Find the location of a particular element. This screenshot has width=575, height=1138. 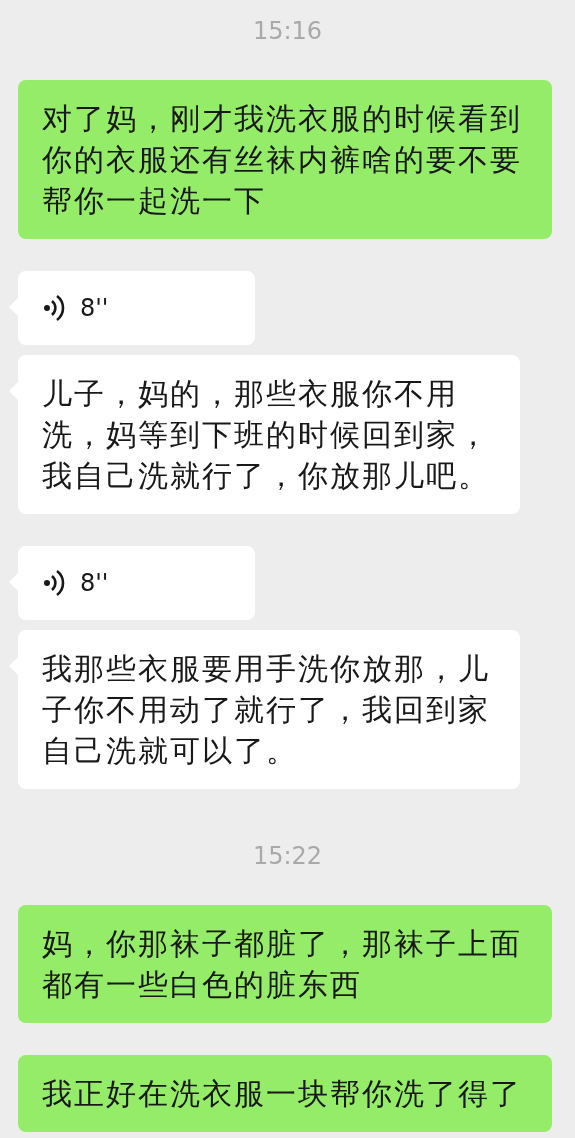

message-bubble: 妈，你那袜子都脏了，那袜子上面都有一些白色的脏东西 is located at coordinates (285, 964).